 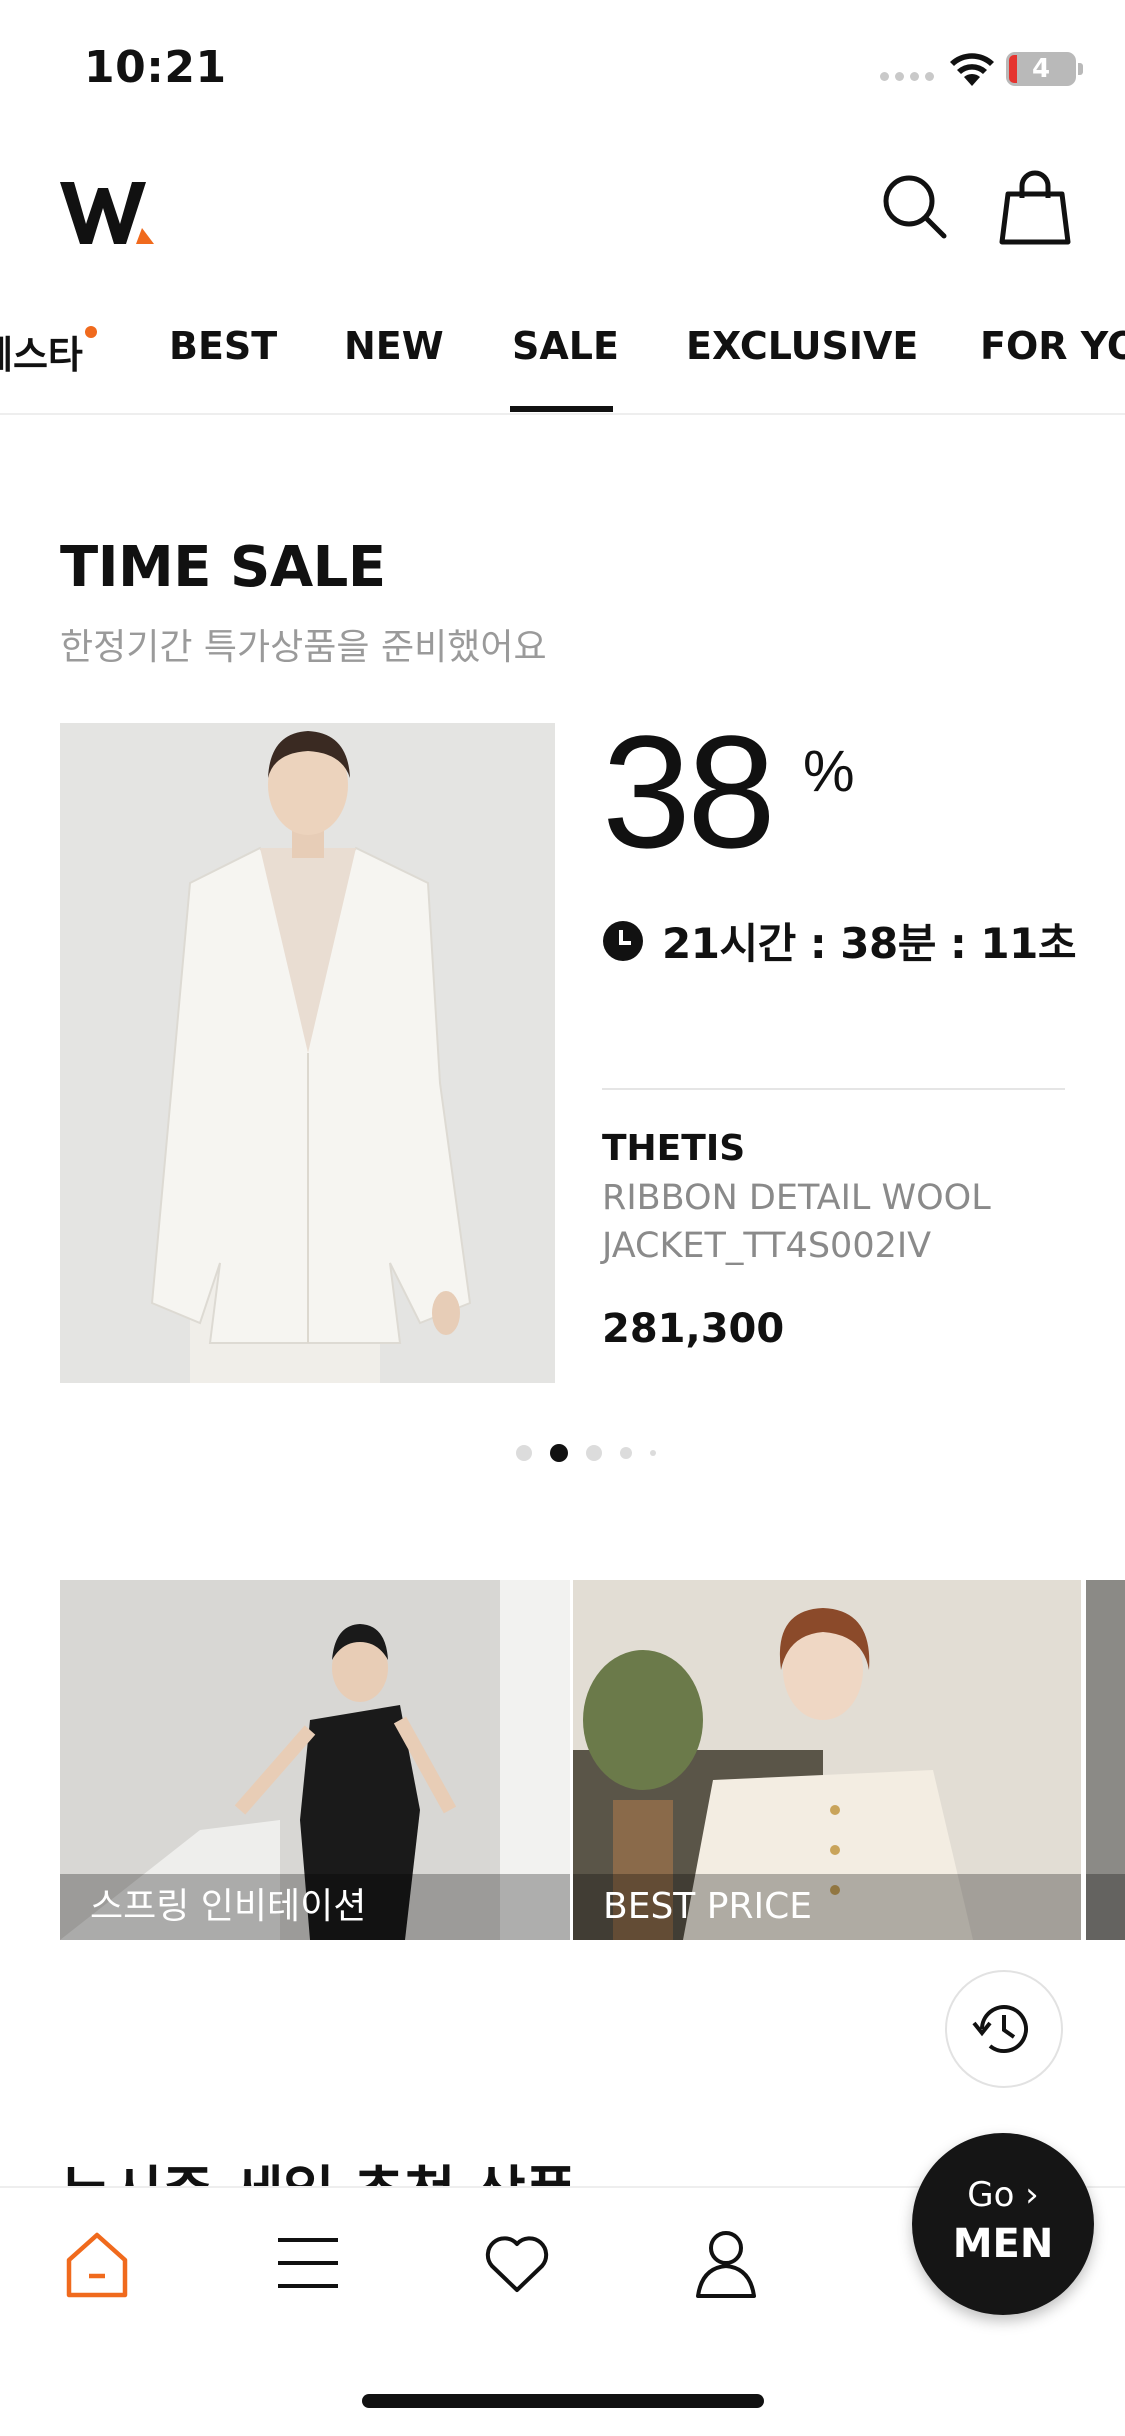 What do you see at coordinates (1041, 69) in the screenshot?
I see `battery-icon: 4` at bounding box center [1041, 69].